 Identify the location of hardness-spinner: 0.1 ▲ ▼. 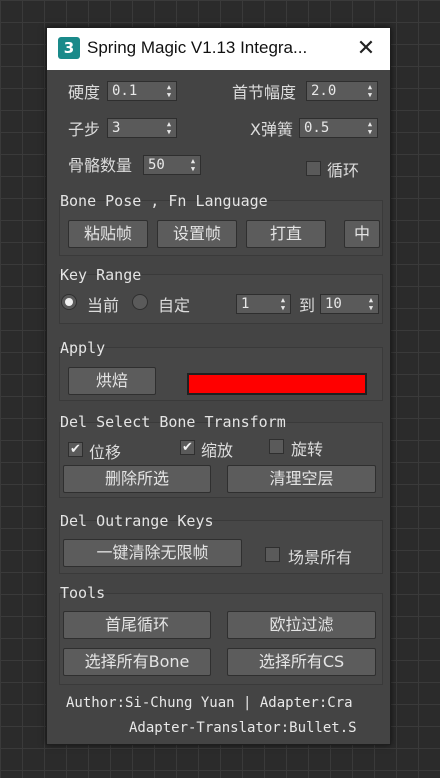
(142, 91).